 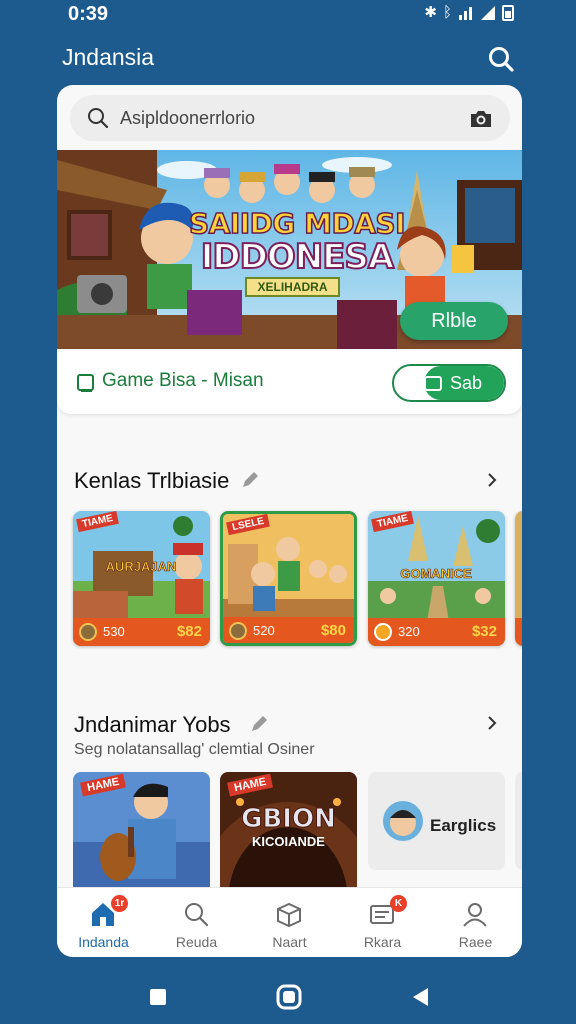 What do you see at coordinates (447, 12) in the screenshot?
I see `bluetooth-icon: ᛒ` at bounding box center [447, 12].